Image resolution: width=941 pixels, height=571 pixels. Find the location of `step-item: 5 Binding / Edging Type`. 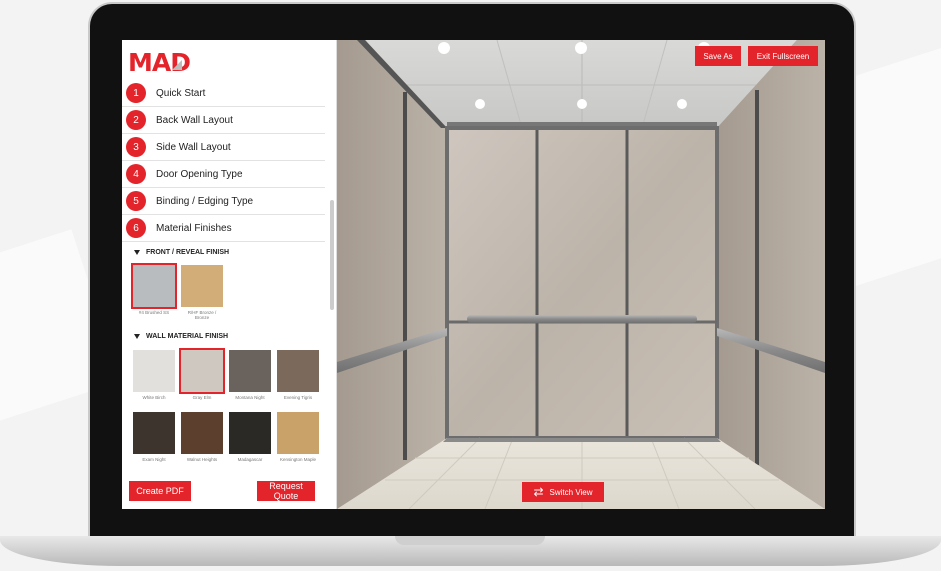

step-item: 5 Binding / Edging Type is located at coordinates (223, 201).